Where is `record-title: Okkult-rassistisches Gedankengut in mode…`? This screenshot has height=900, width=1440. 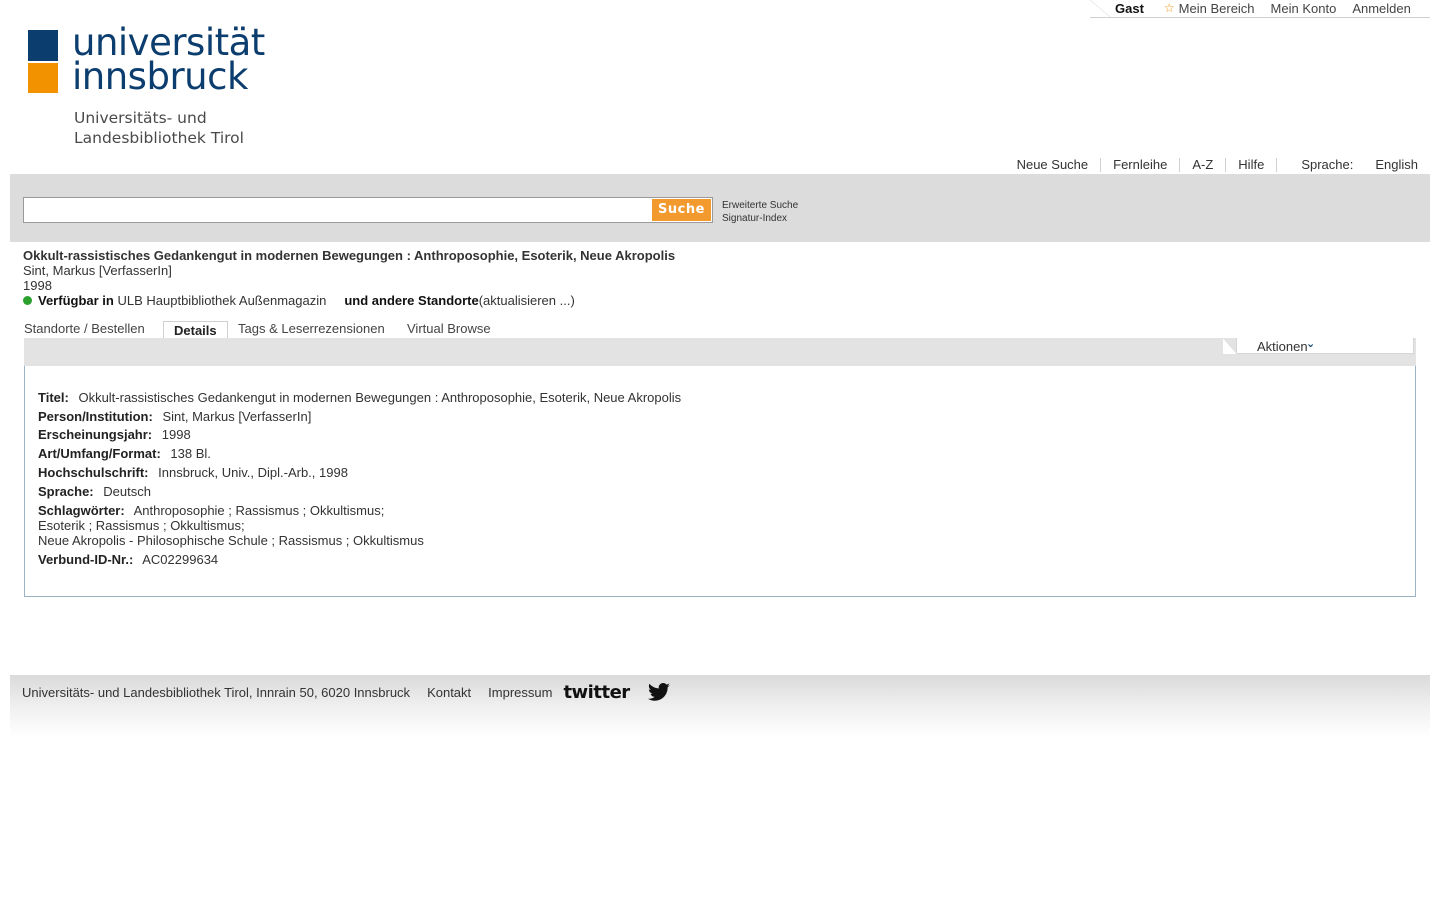
record-title: Okkult-rassistisches Gedankengut in mode… is located at coordinates (349, 255).